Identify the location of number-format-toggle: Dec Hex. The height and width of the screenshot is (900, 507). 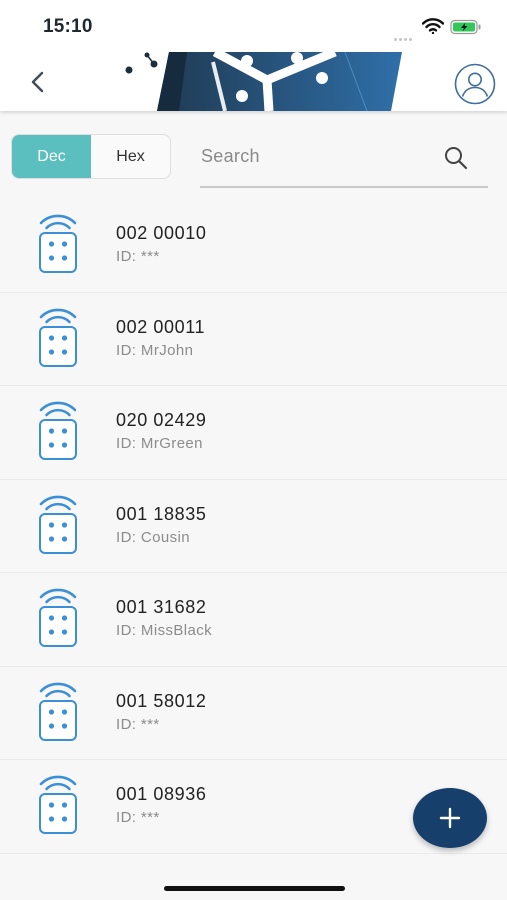
(91, 156).